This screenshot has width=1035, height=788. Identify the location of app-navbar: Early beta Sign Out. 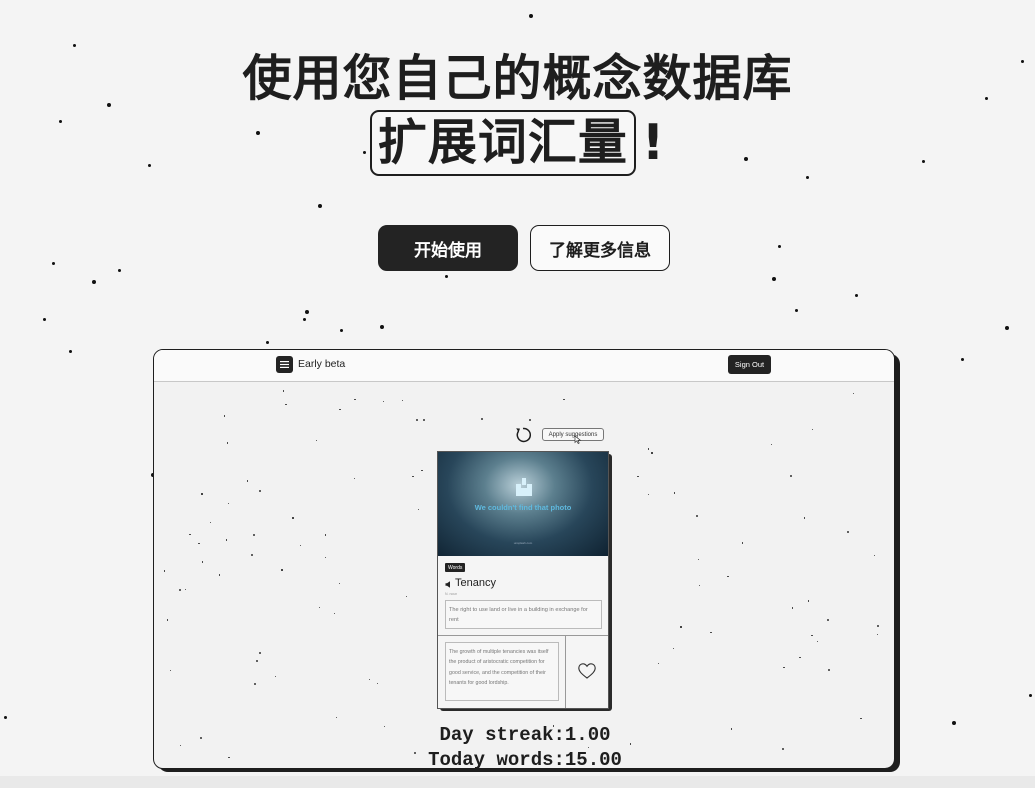
(524, 366).